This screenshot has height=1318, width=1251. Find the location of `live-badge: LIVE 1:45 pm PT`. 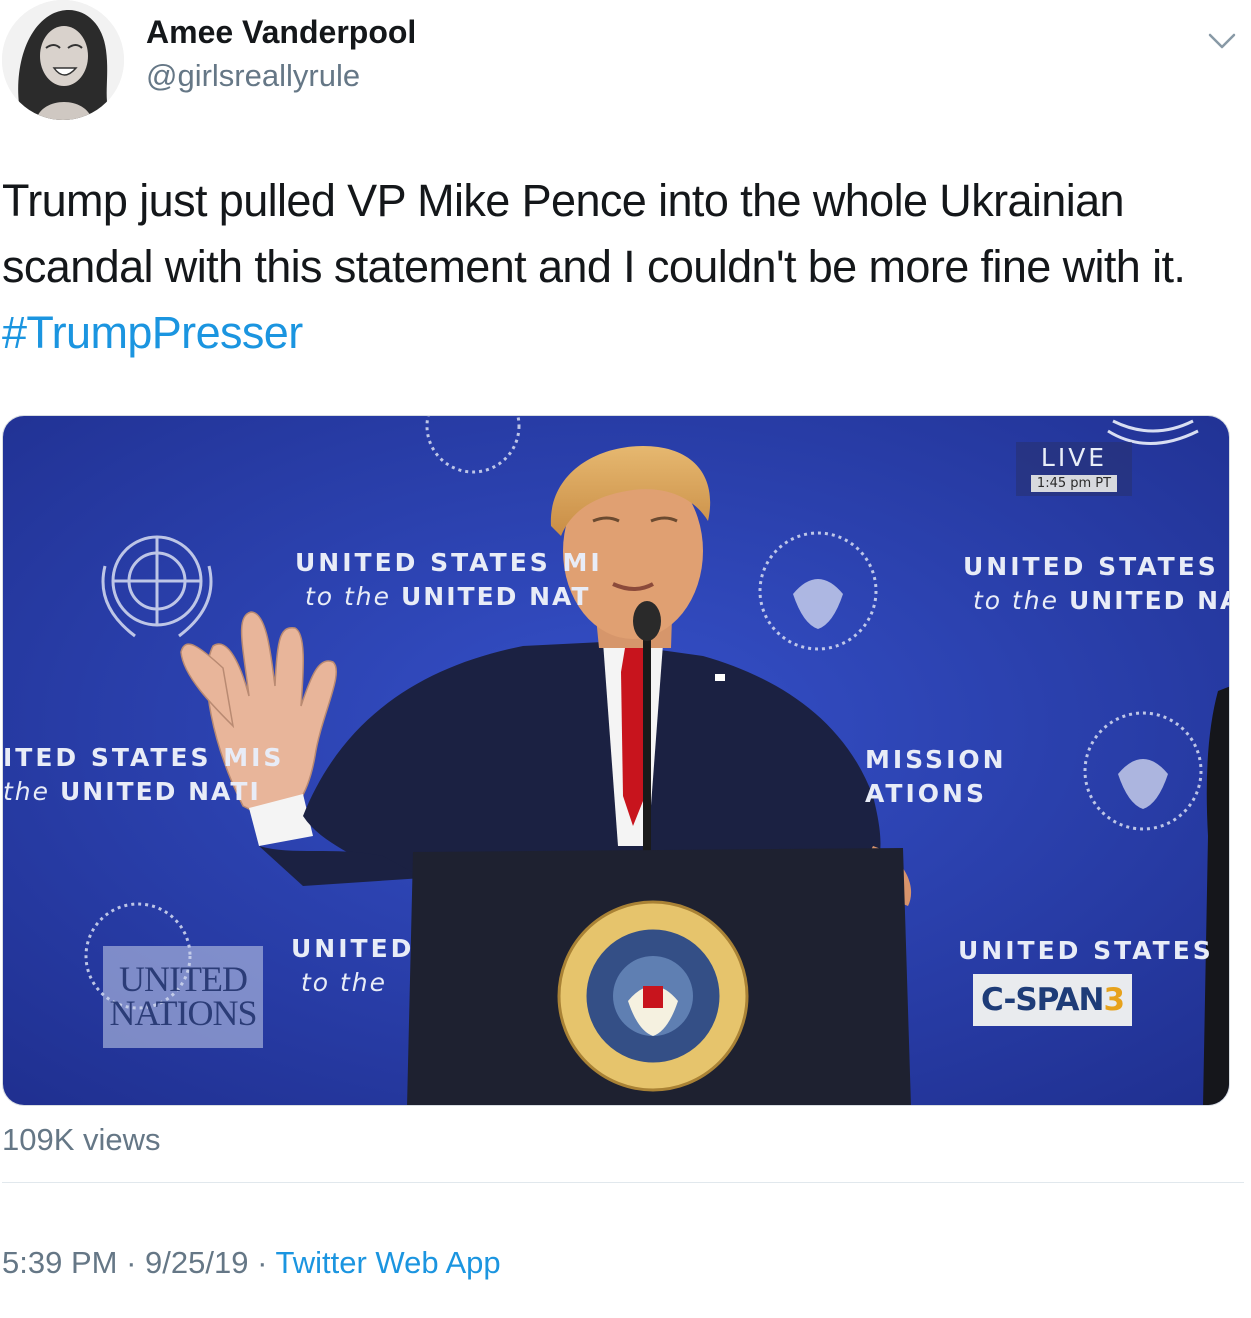

live-badge: LIVE 1:45 pm PT is located at coordinates (1074, 469).